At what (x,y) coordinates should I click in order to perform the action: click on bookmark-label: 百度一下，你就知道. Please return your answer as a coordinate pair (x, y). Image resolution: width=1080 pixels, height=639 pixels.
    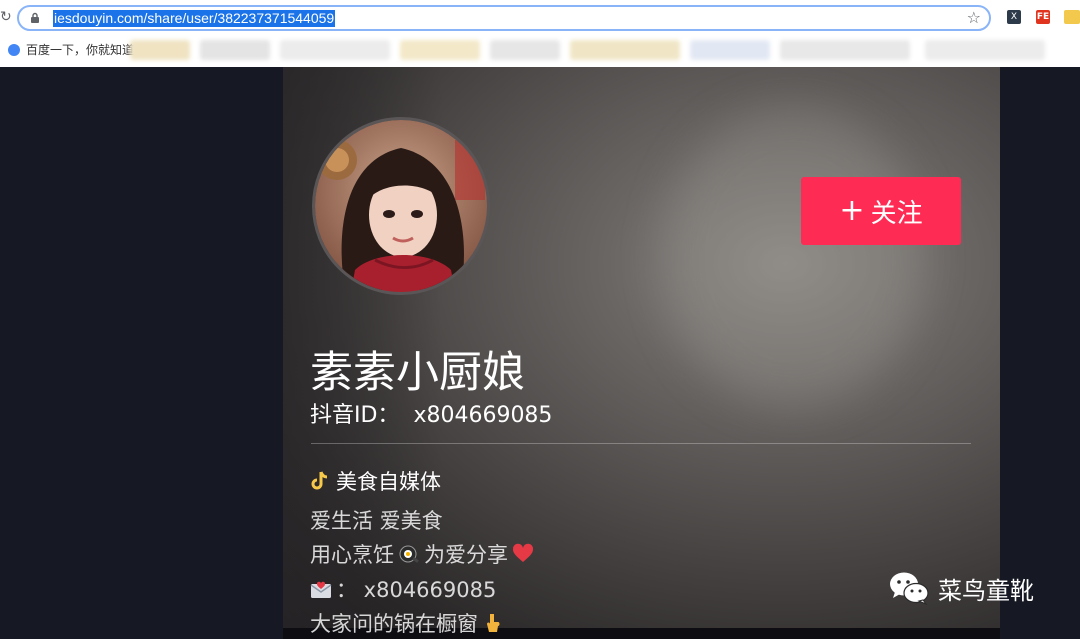
    Looking at the image, I should click on (80, 50).